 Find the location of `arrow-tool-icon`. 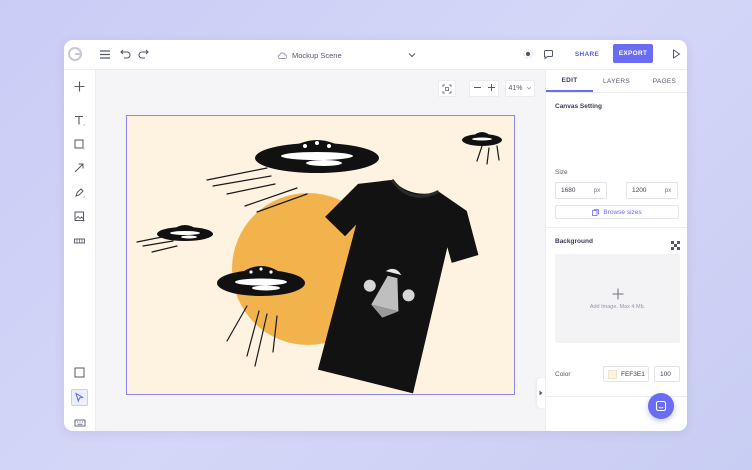

arrow-tool-icon is located at coordinates (79, 168).